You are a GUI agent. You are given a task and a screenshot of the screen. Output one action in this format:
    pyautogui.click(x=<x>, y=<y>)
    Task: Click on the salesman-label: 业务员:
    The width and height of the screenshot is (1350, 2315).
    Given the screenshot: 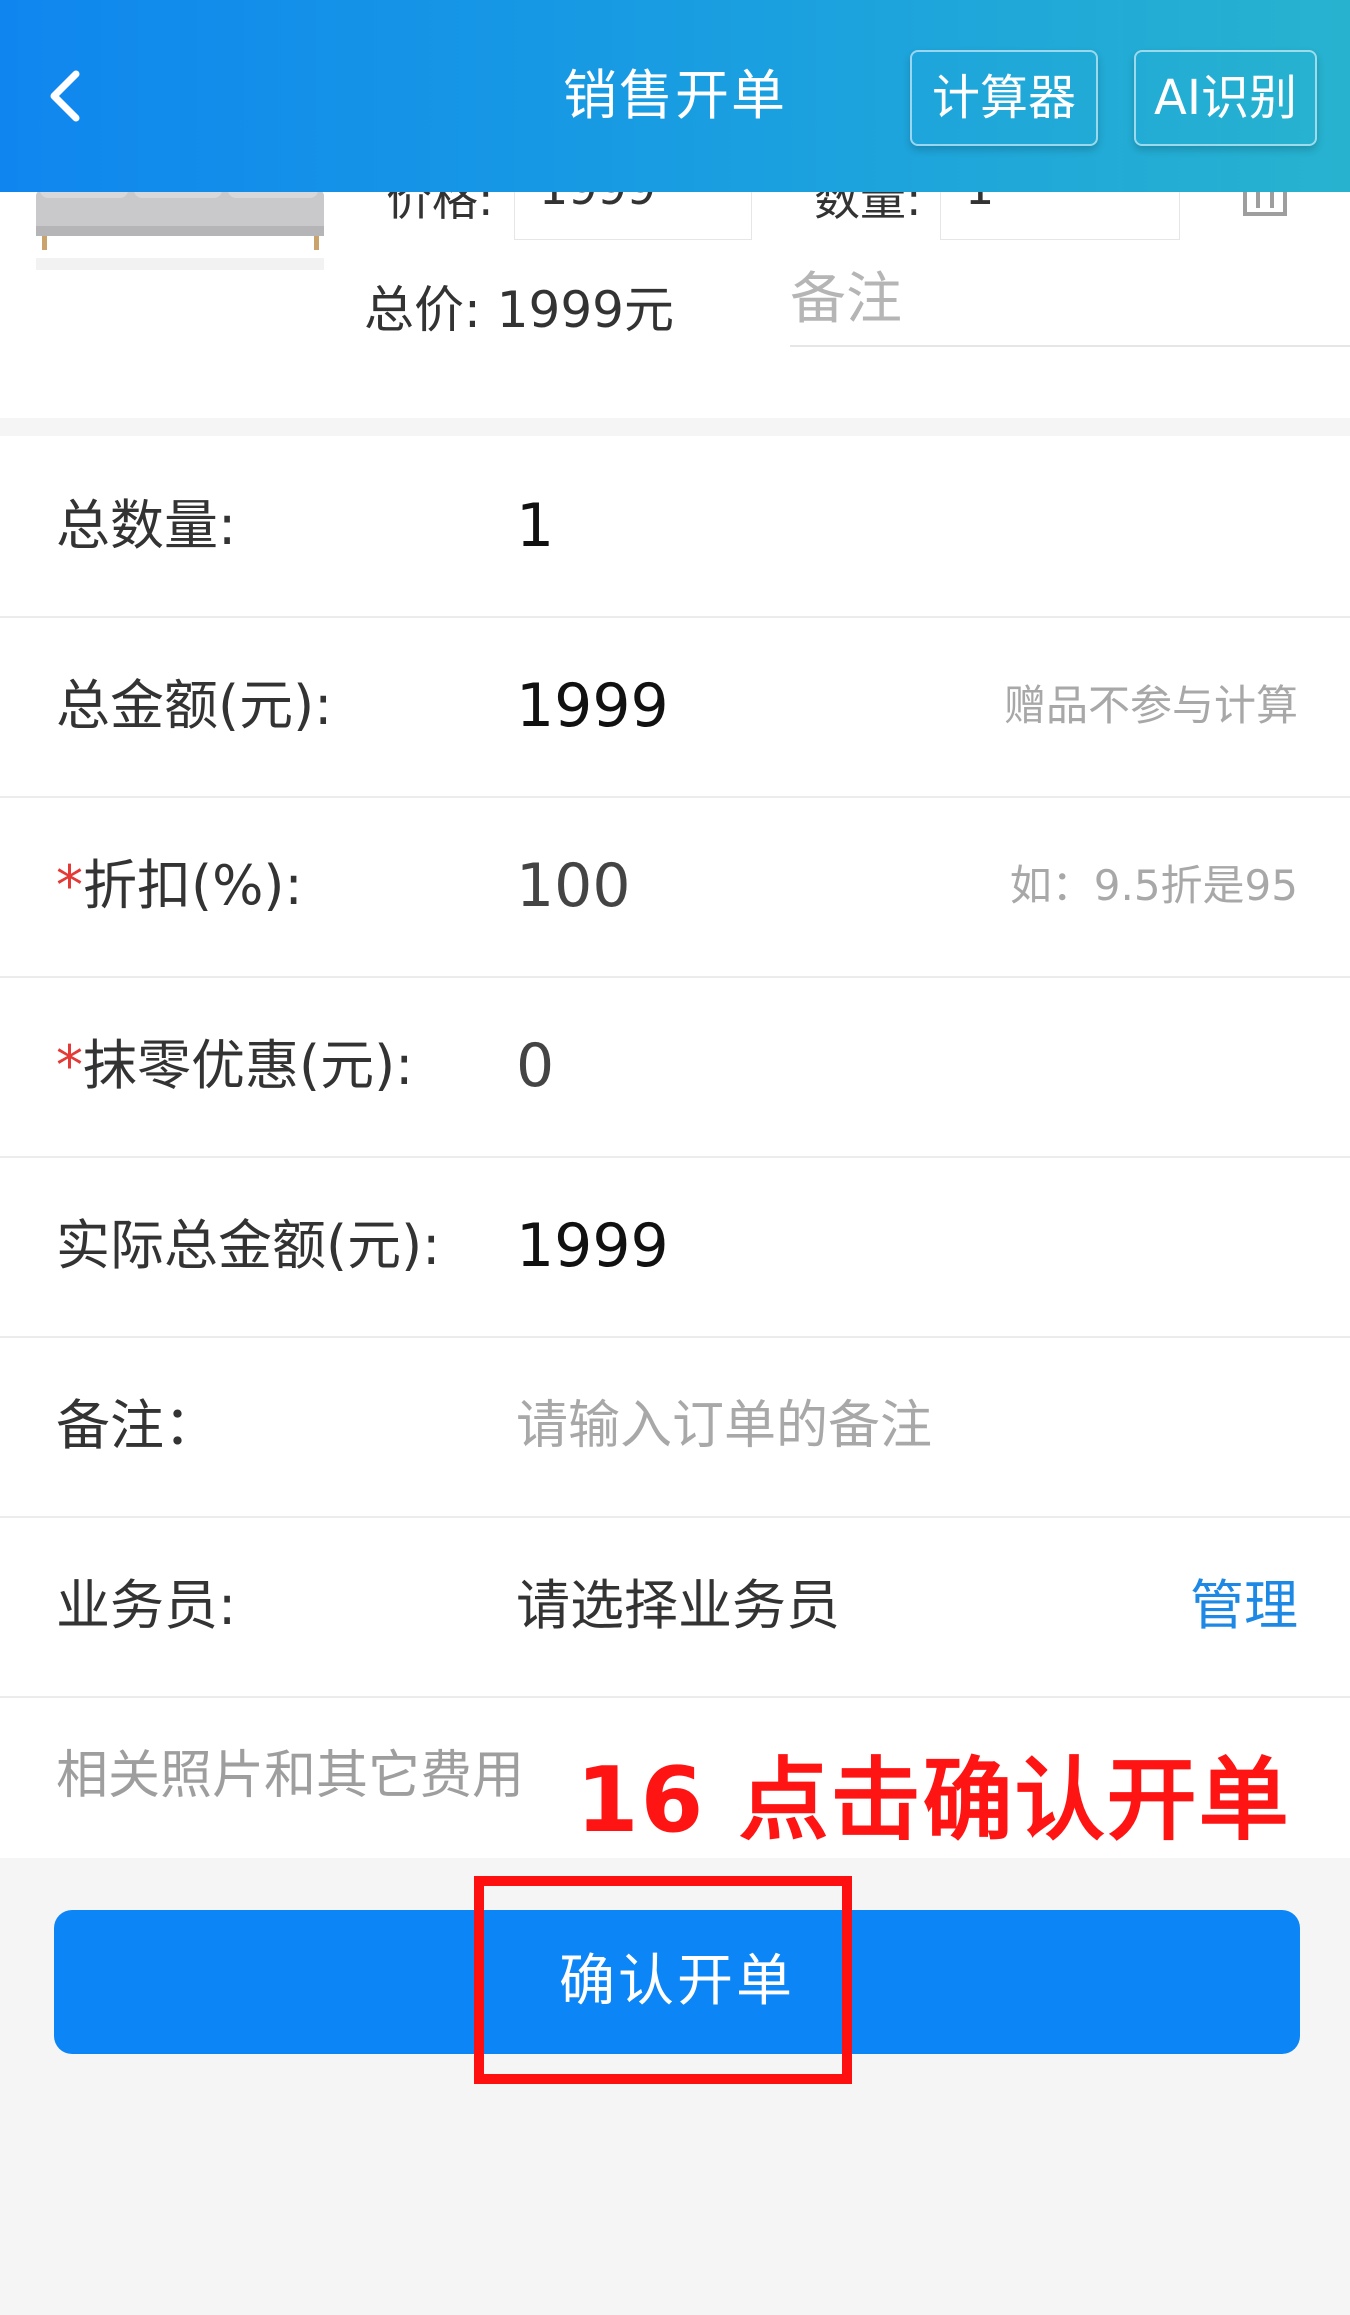 What is the action you would take?
    pyautogui.click(x=146, y=1605)
    